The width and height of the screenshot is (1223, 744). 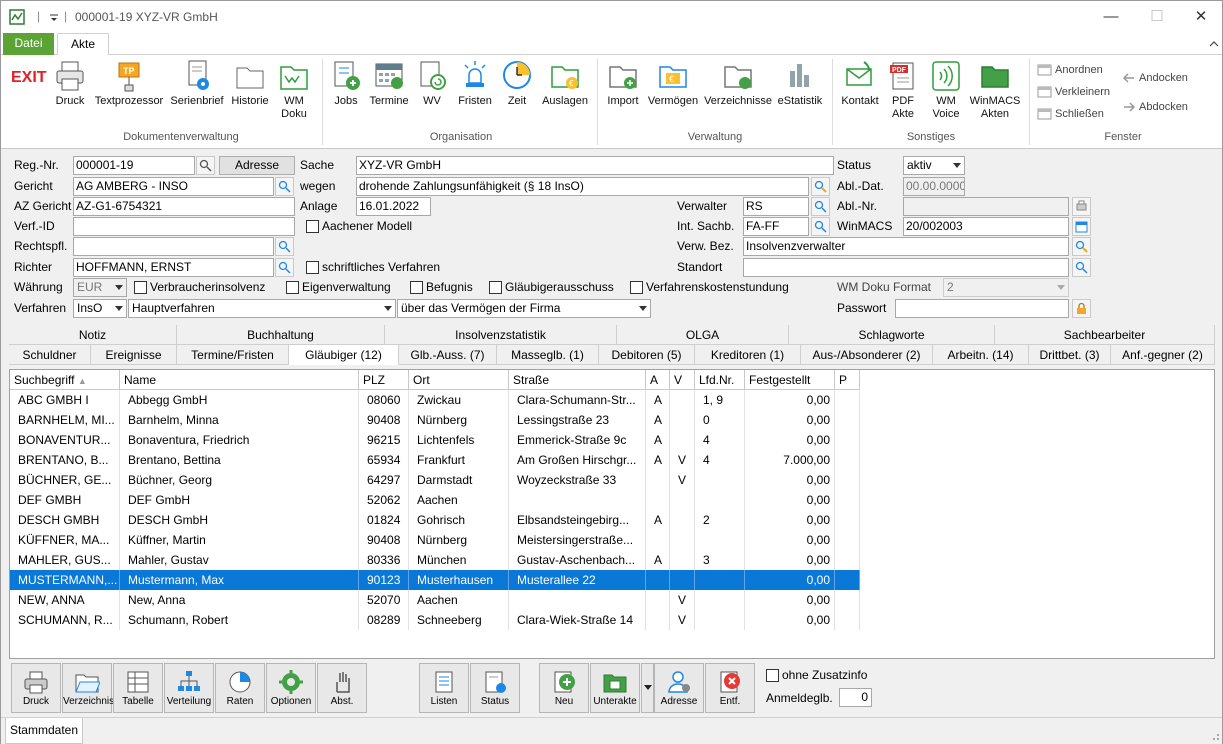 I want to click on verzeichnisse-button: Verzeichnisse, so click(x=738, y=94).